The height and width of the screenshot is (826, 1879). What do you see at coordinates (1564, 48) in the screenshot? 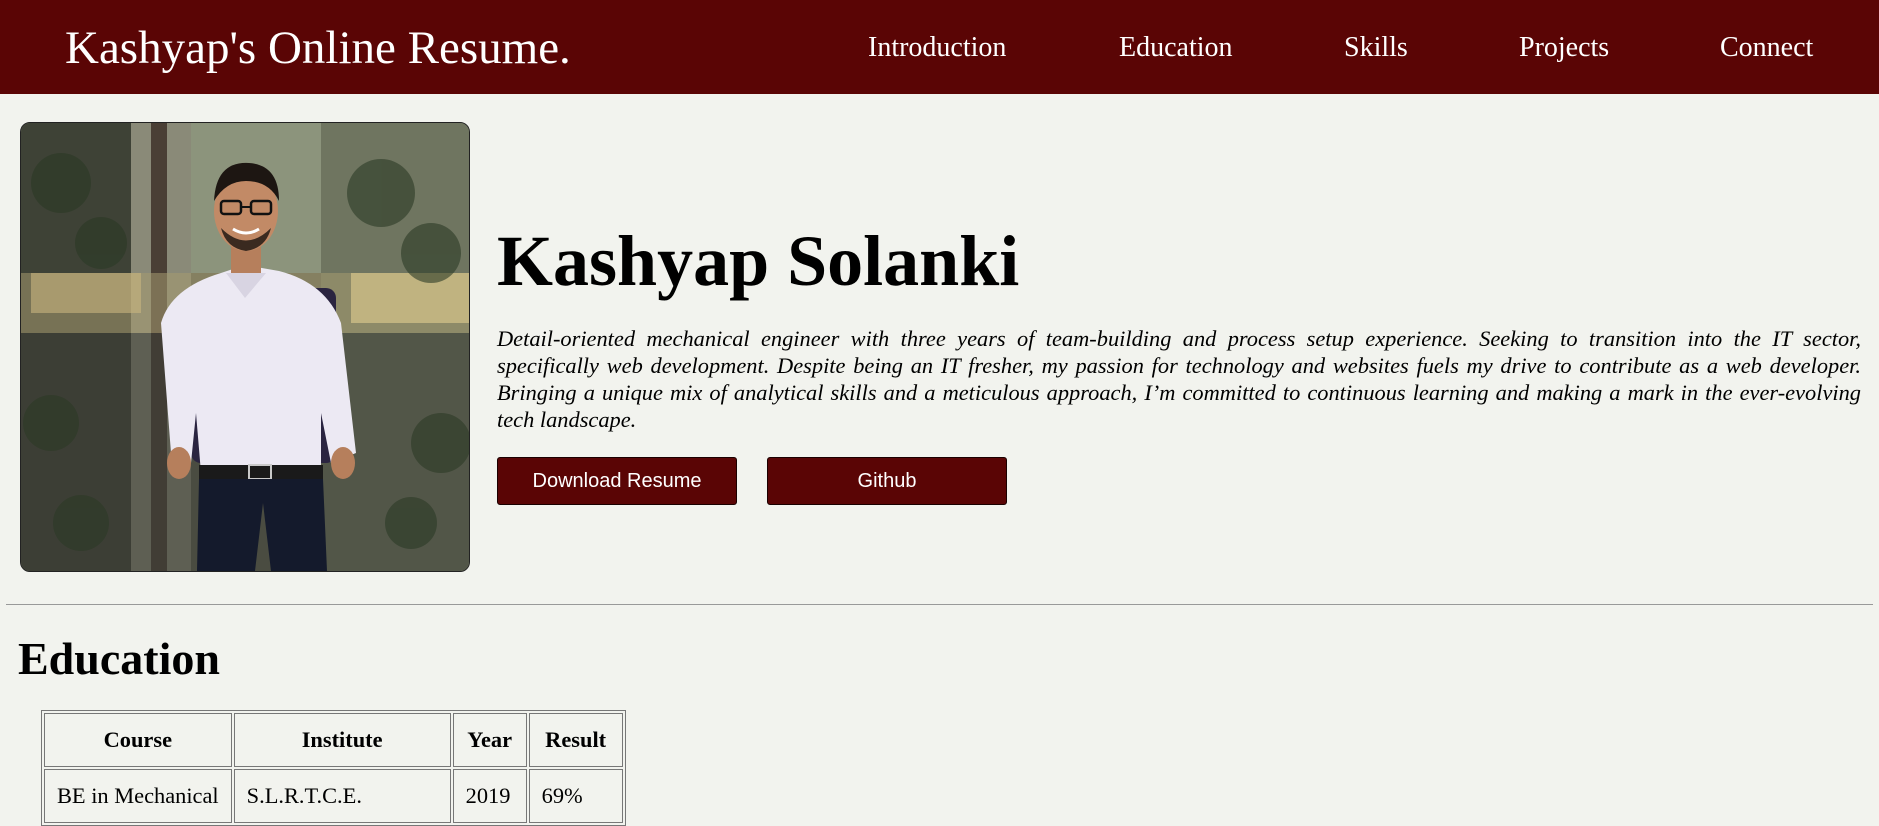
I see `nav-link-projects: Projects` at bounding box center [1564, 48].